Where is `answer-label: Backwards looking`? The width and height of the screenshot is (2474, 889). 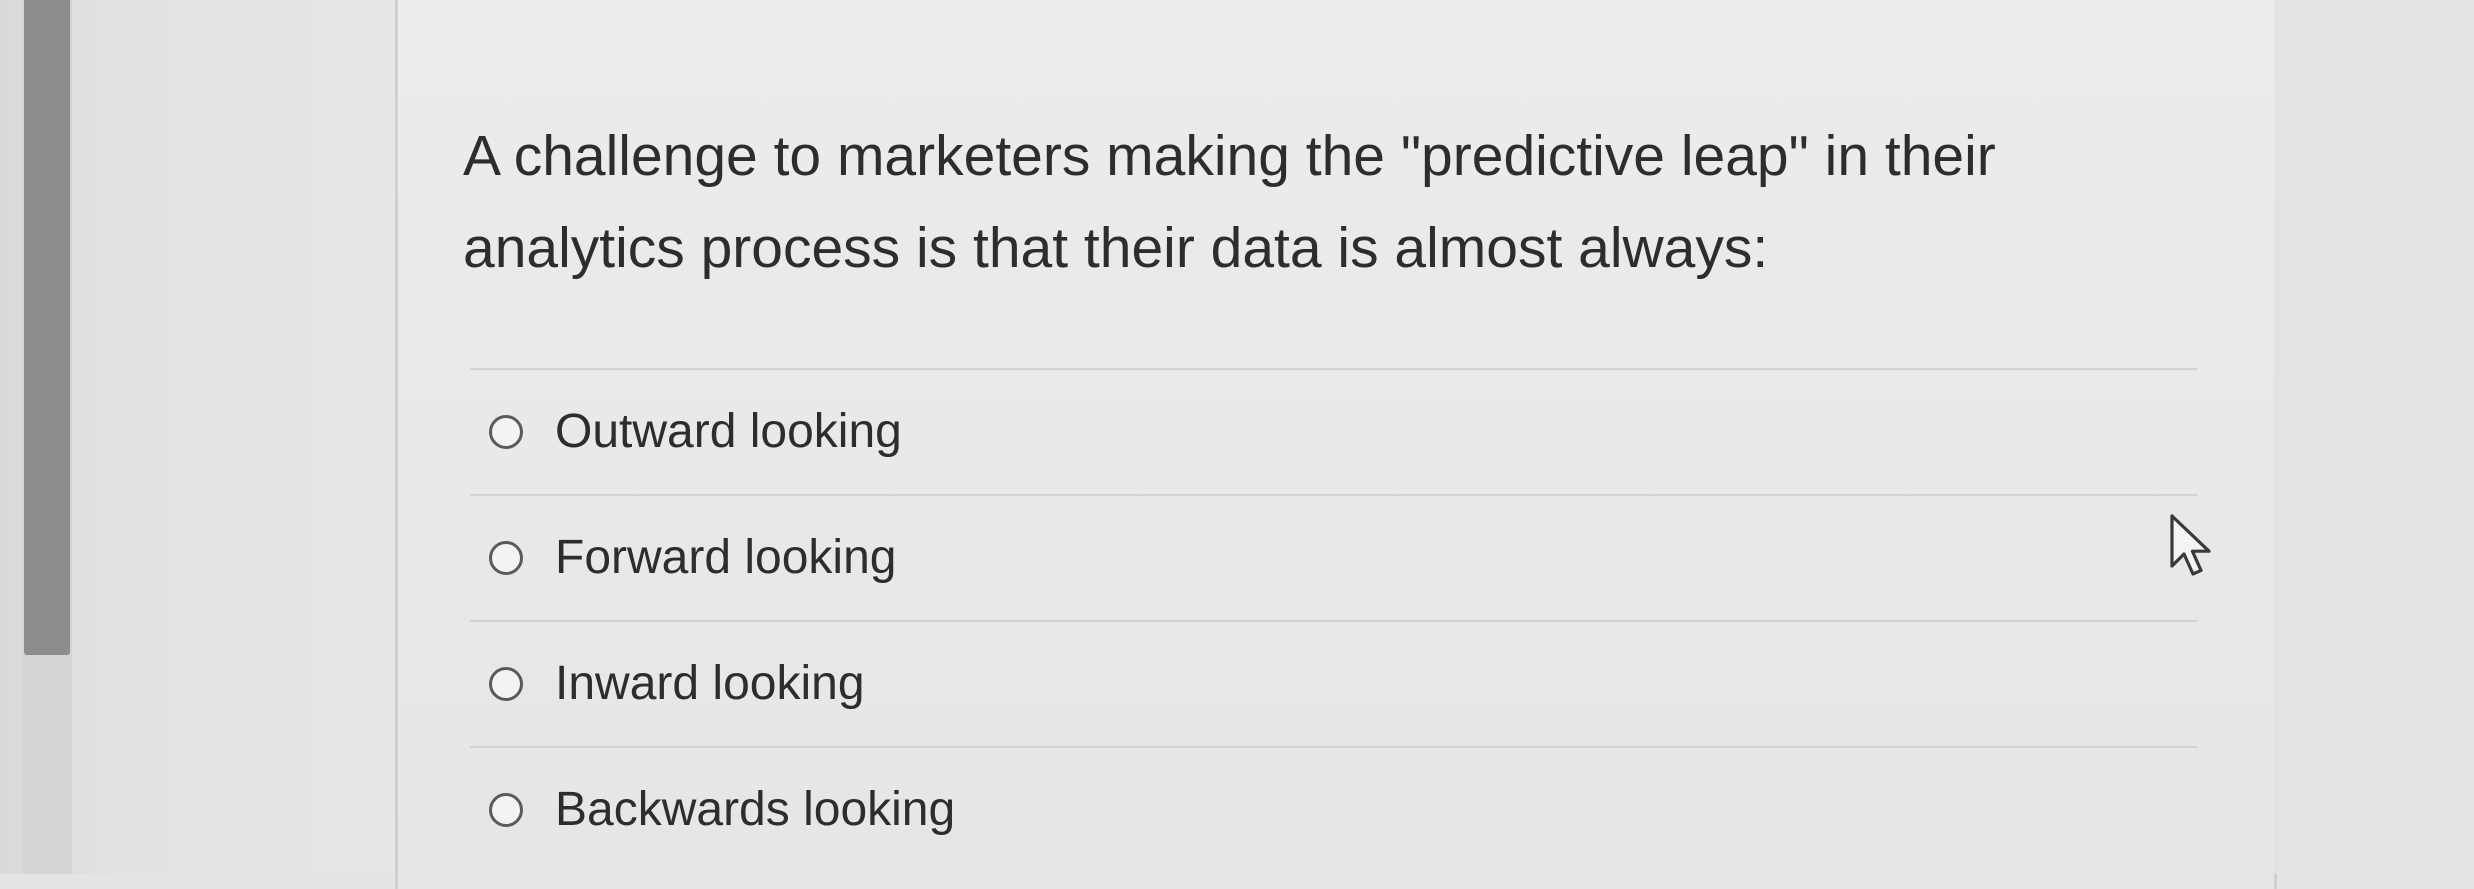 answer-label: Backwards looking is located at coordinates (755, 810).